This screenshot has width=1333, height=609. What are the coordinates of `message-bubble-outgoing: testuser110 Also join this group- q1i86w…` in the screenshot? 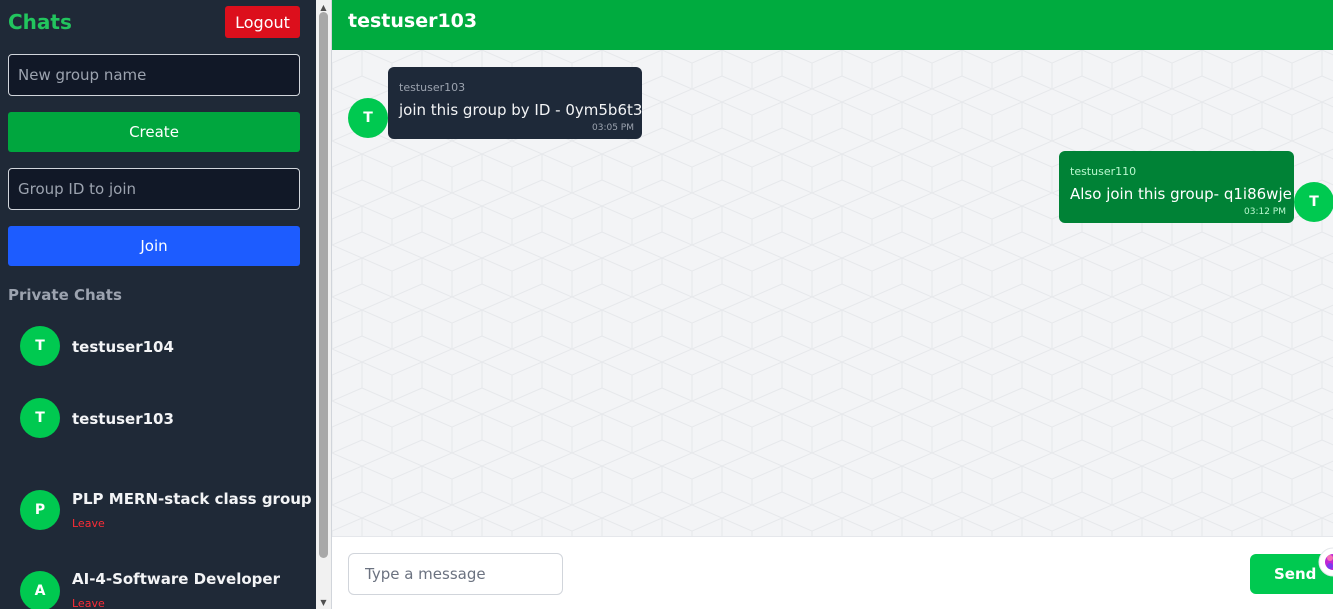 It's located at (1176, 187).